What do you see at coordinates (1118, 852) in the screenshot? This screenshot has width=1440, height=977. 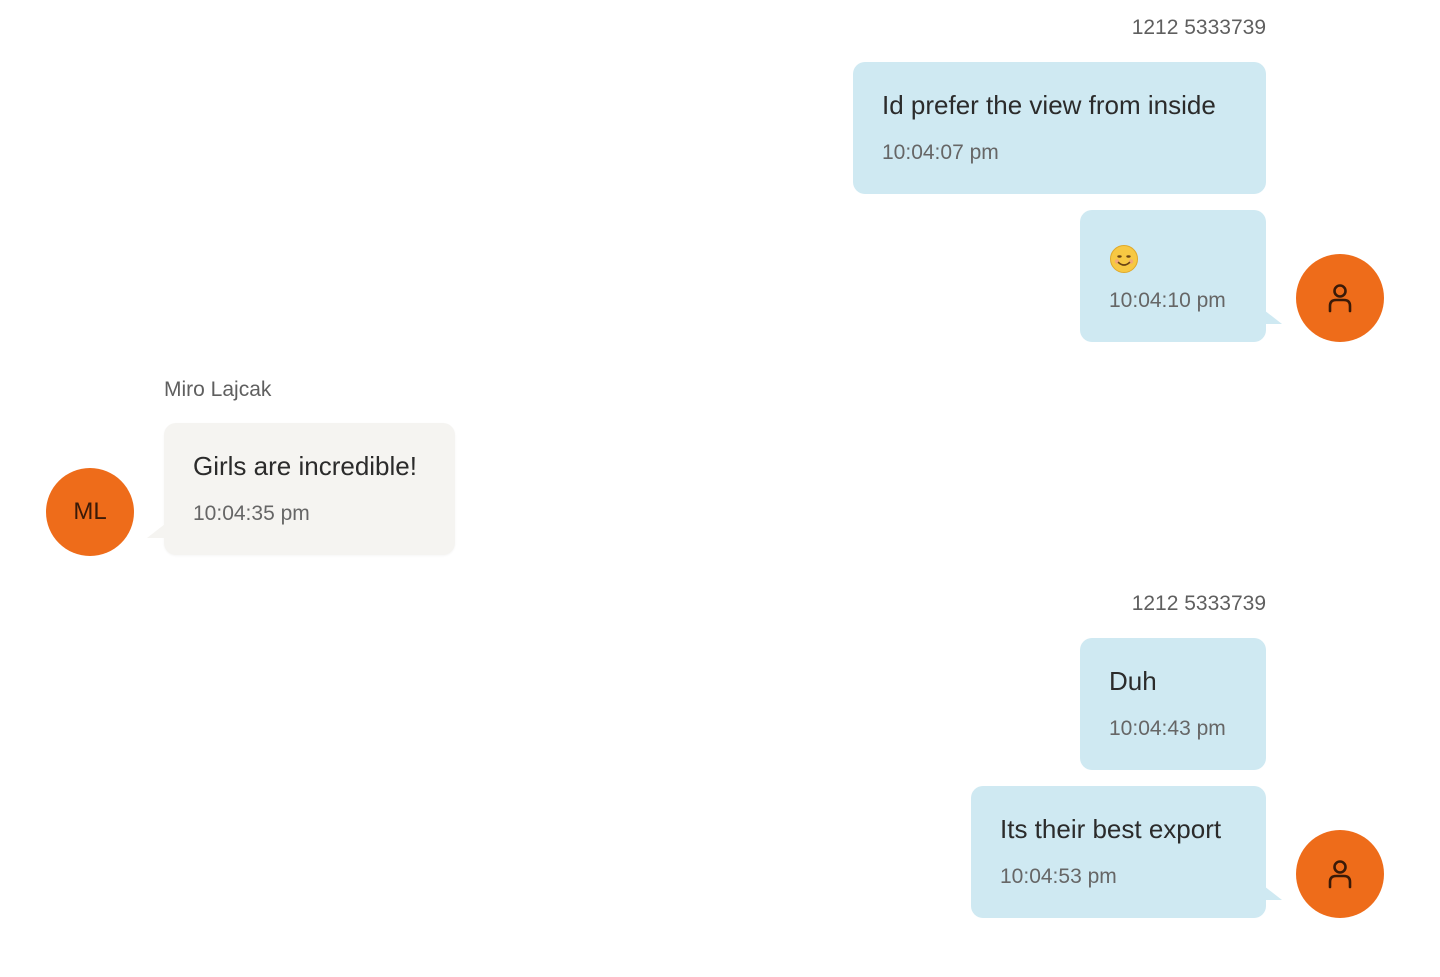 I see `message-bubble-outgoing: Its their best export 10:04:53 pm` at bounding box center [1118, 852].